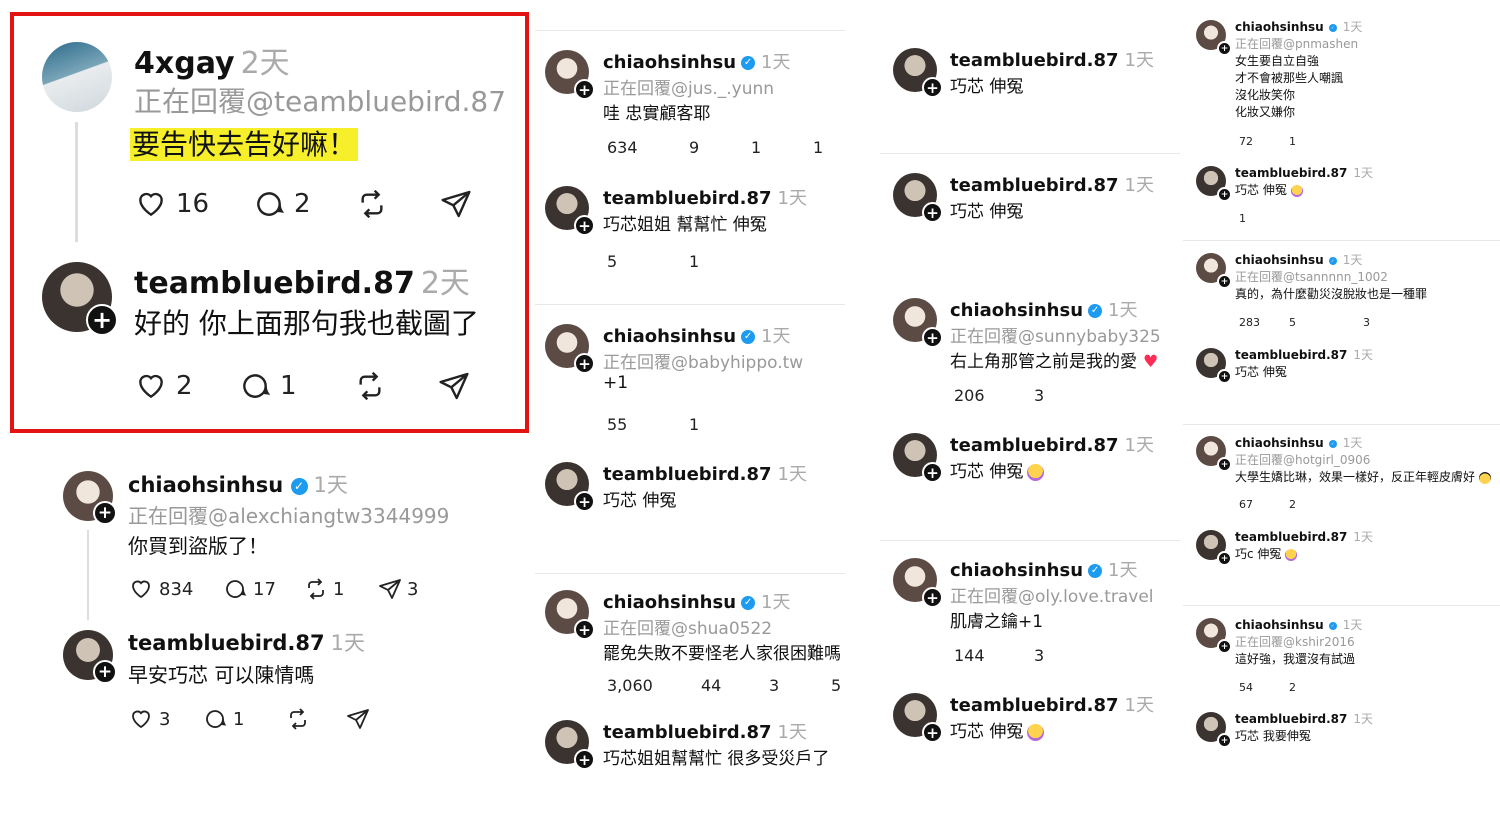 This screenshot has width=1500, height=816. What do you see at coordinates (263, 589) in the screenshot?
I see `comment-button: 17` at bounding box center [263, 589].